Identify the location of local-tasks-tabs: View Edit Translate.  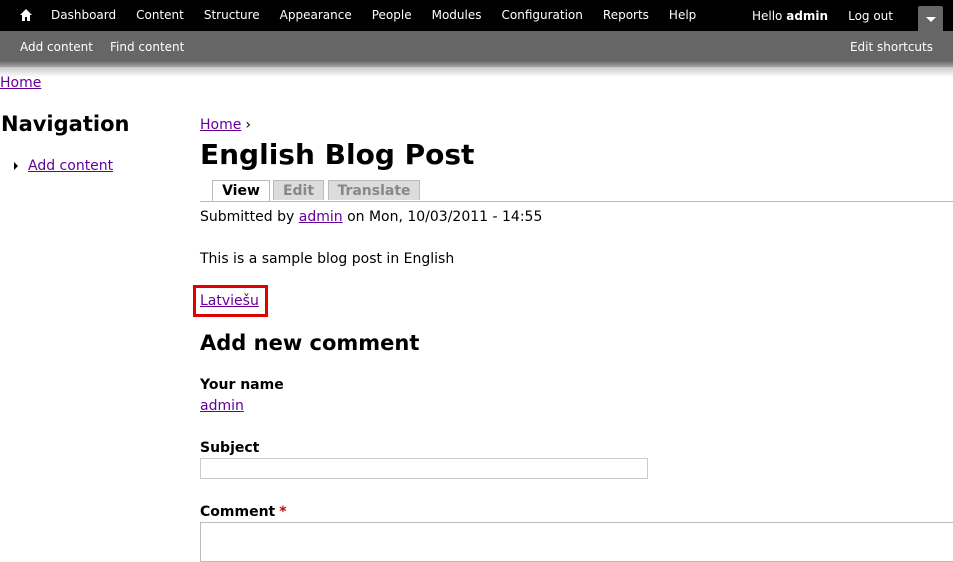
(576, 191).